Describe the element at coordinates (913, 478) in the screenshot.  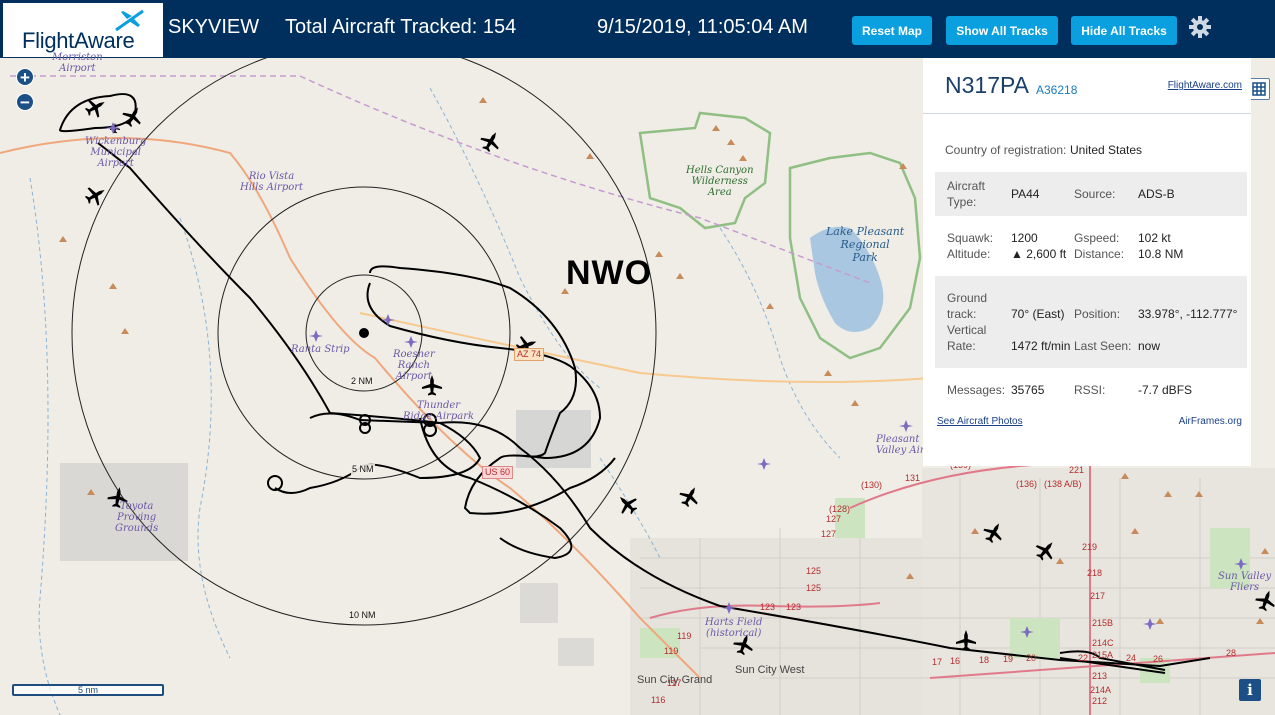
I see `road-label: 131` at that location.